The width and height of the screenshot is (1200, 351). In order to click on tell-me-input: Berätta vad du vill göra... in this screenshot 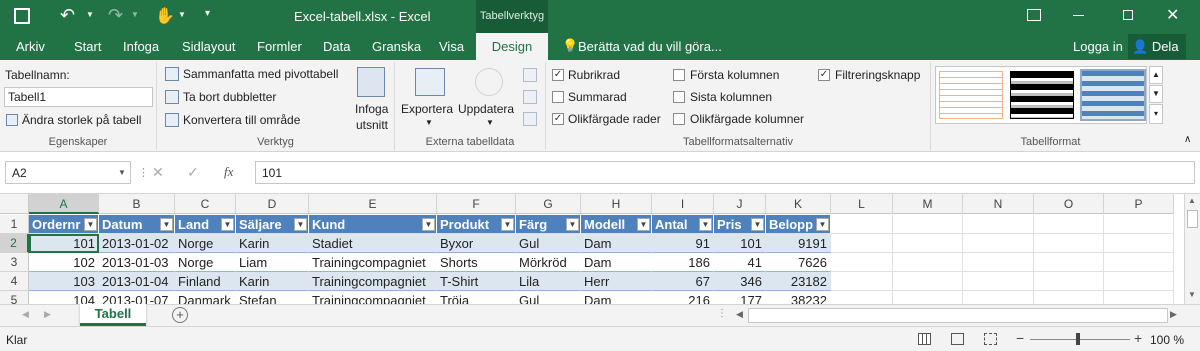, I will do `click(650, 46)`.